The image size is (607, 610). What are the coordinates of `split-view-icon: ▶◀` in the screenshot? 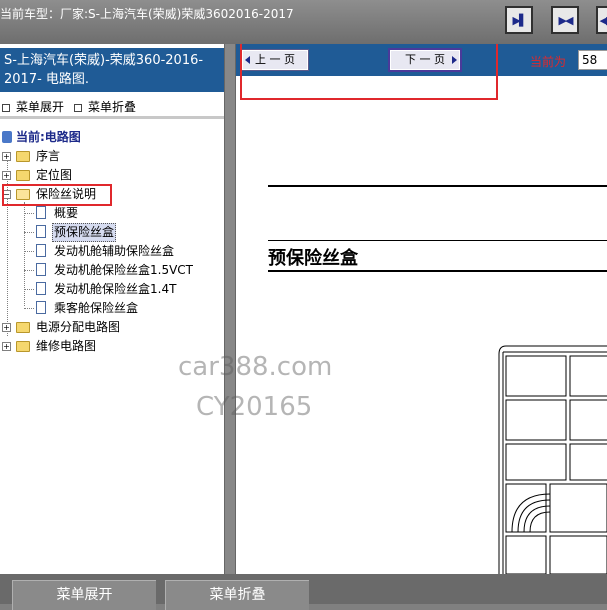 It's located at (566, 20).